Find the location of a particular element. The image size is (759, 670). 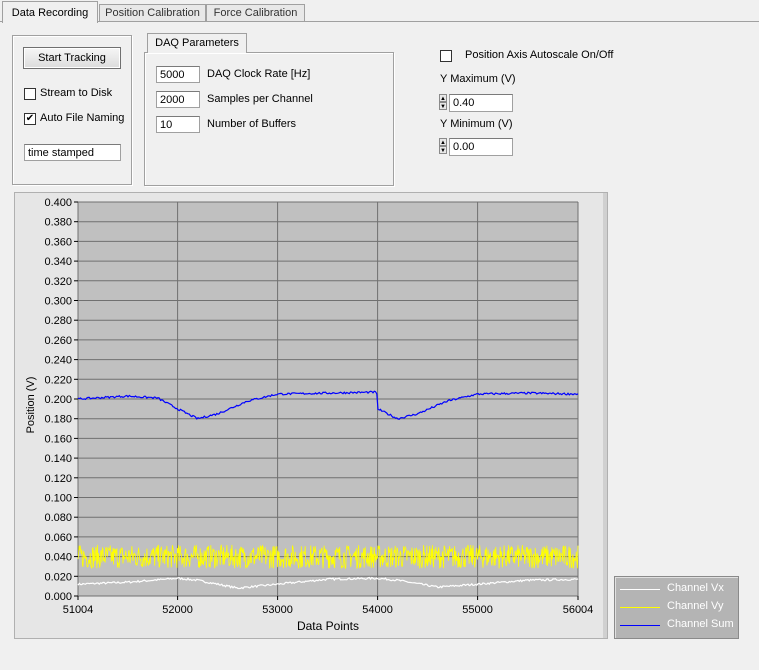

y-minimum-spinner: ▲ ▼ is located at coordinates (443, 147).